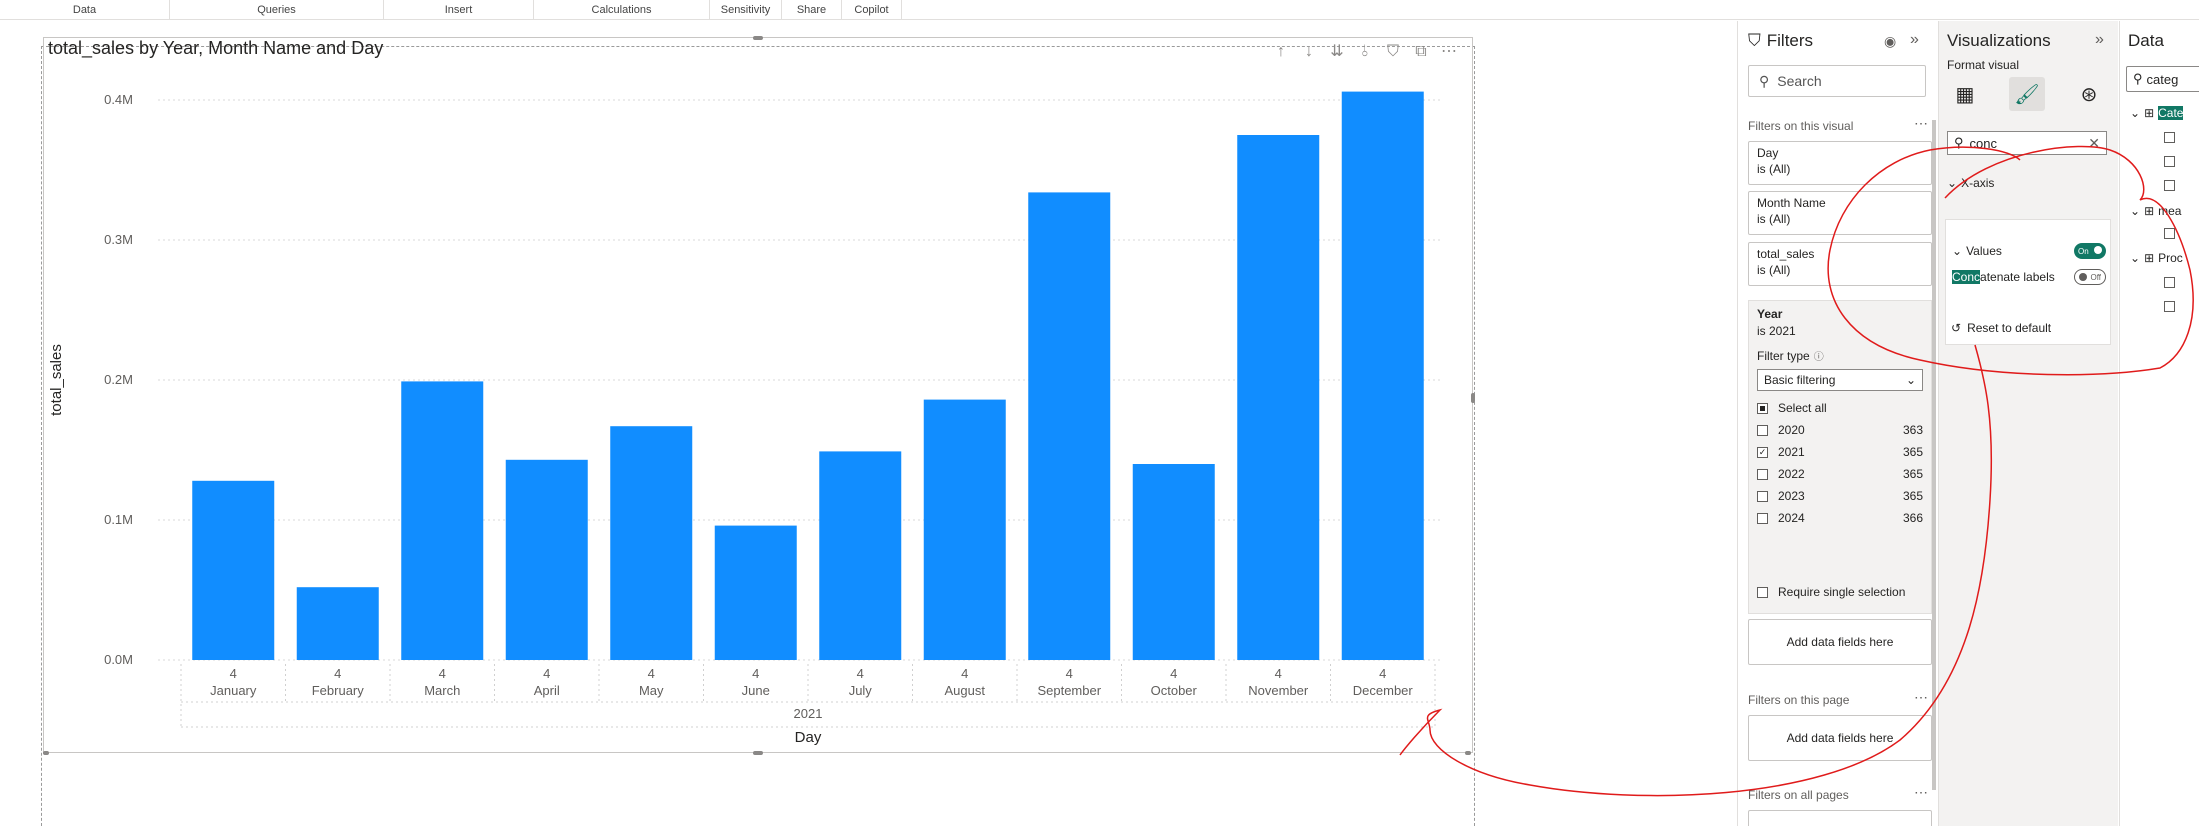 This screenshot has width=2199, height=826. Describe the element at coordinates (1831, 592) in the screenshot. I see `require-single-selection-row: Require single selection` at that location.